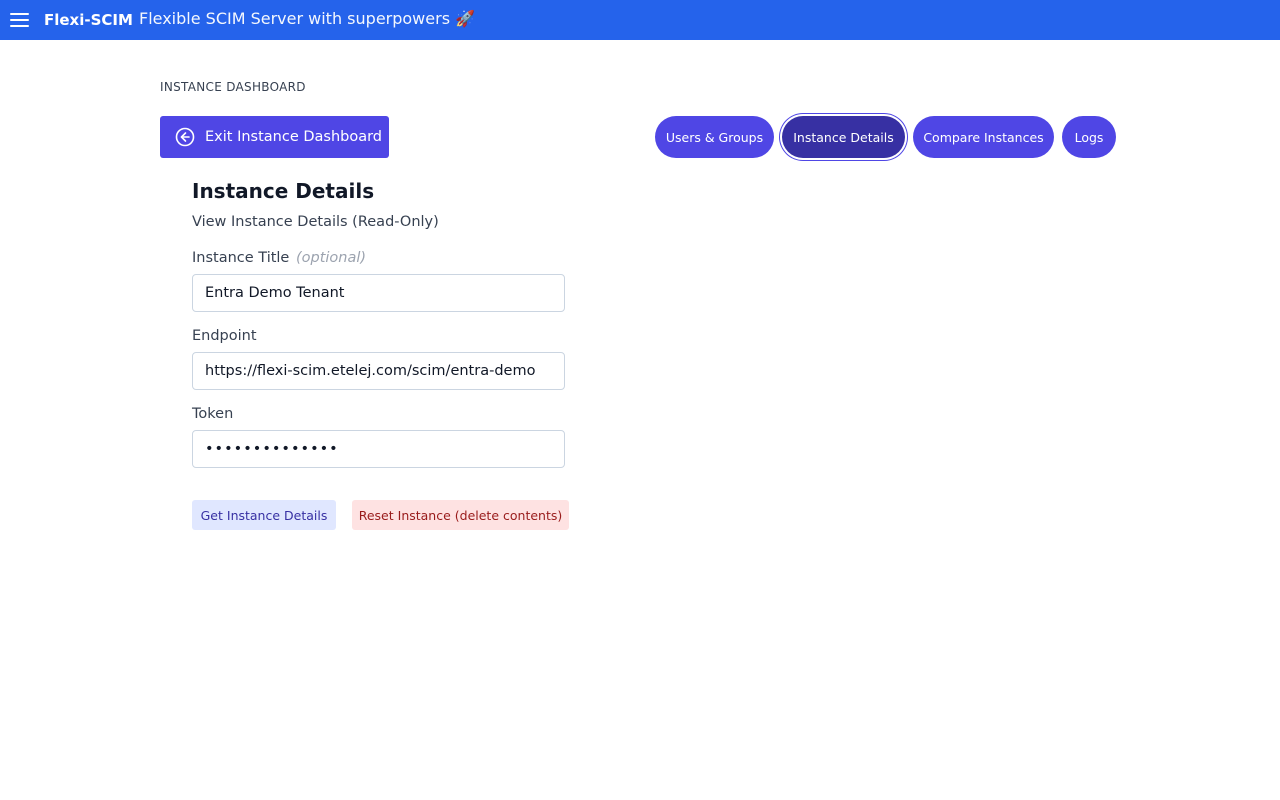  What do you see at coordinates (378, 293) in the screenshot?
I see `instance-title-field` at bounding box center [378, 293].